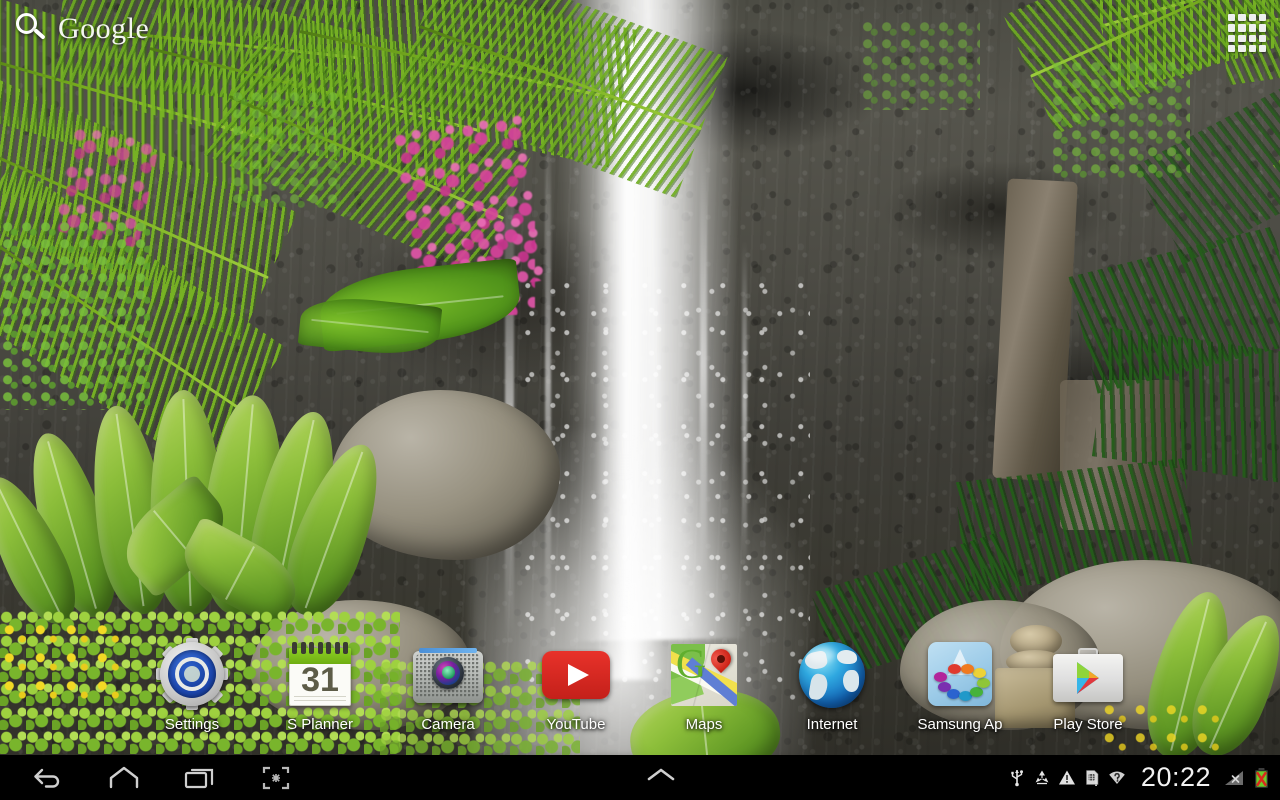  What do you see at coordinates (960, 724) in the screenshot?
I see `app-label-samsung-apps: Samsung Ap` at bounding box center [960, 724].